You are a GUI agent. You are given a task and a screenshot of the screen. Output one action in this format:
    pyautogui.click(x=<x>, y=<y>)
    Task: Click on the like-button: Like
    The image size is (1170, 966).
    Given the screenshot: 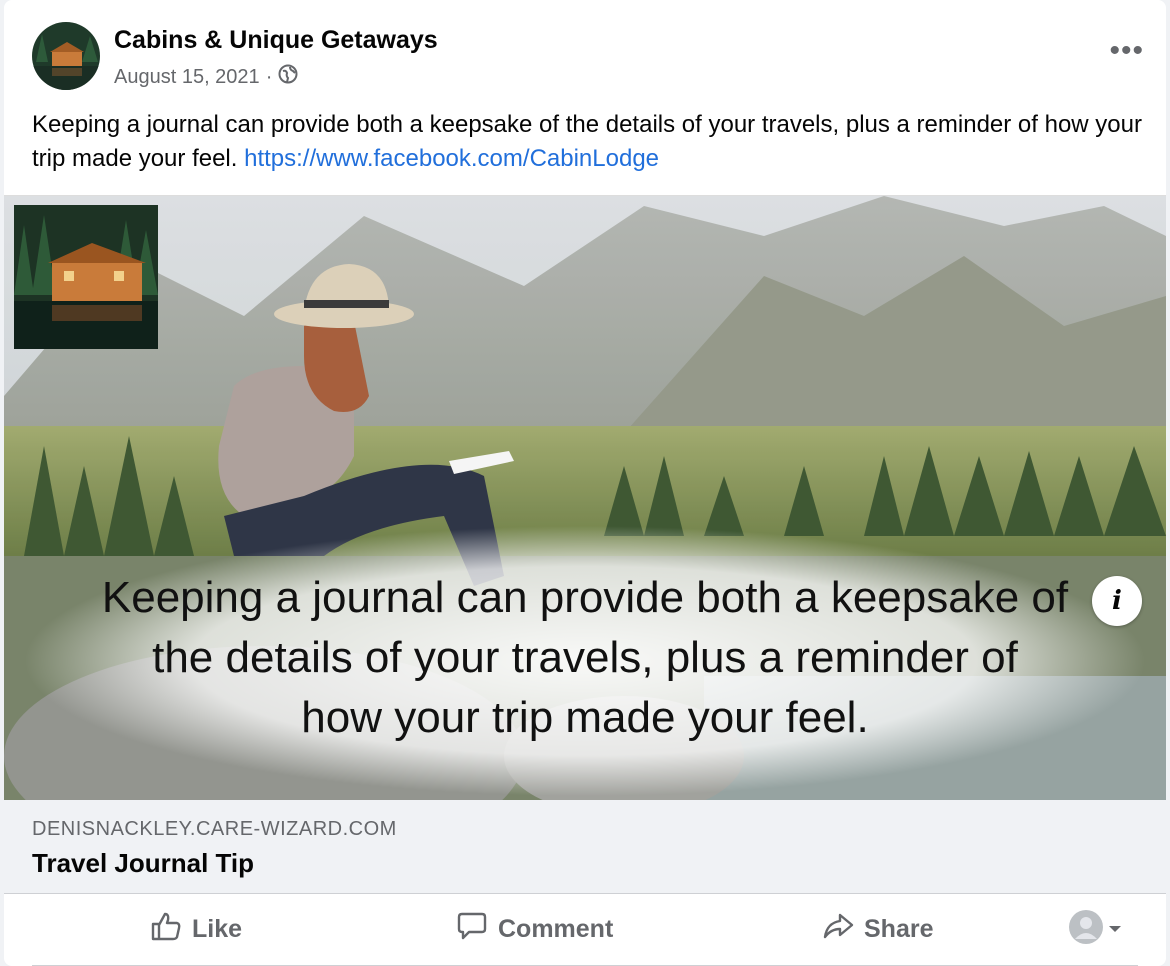 What is the action you would take?
    pyautogui.click(x=196, y=929)
    